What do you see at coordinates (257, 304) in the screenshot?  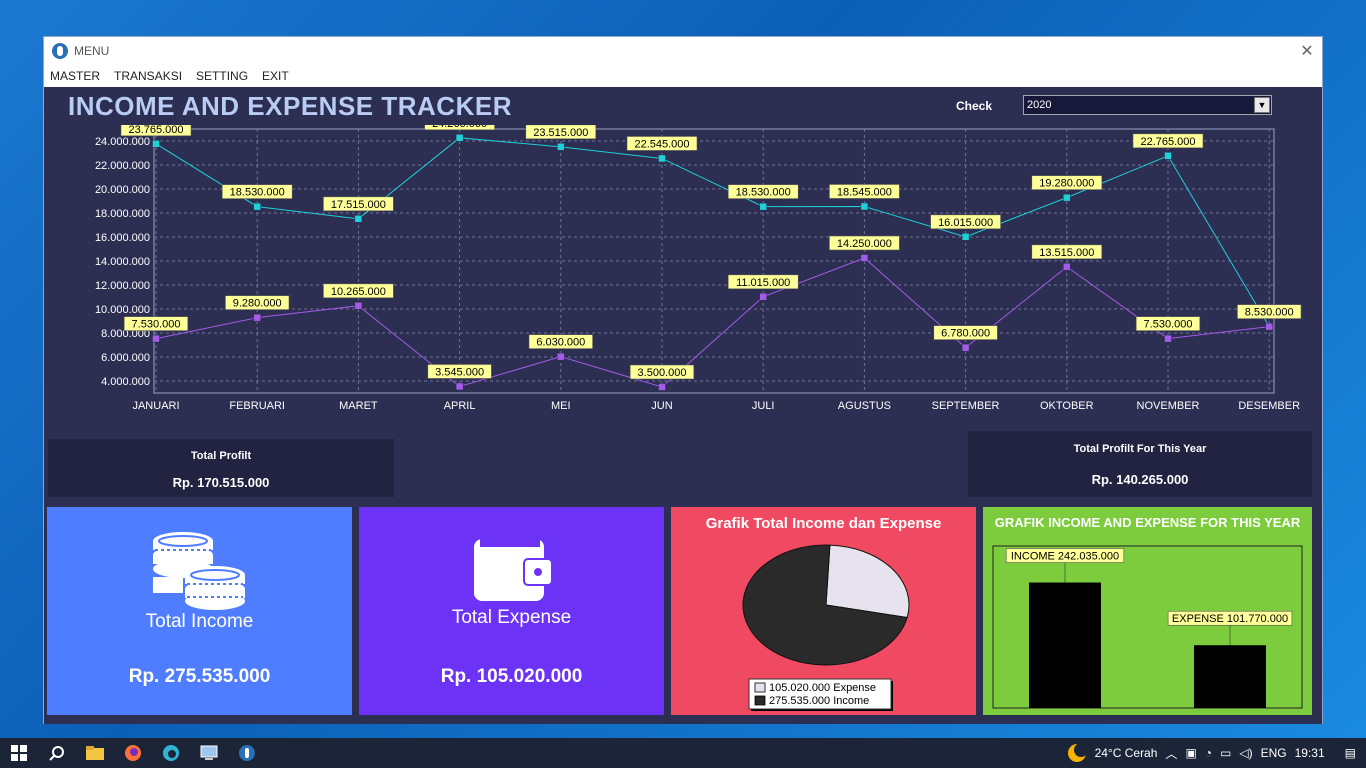 I see `data-label: 9.280.000` at bounding box center [257, 304].